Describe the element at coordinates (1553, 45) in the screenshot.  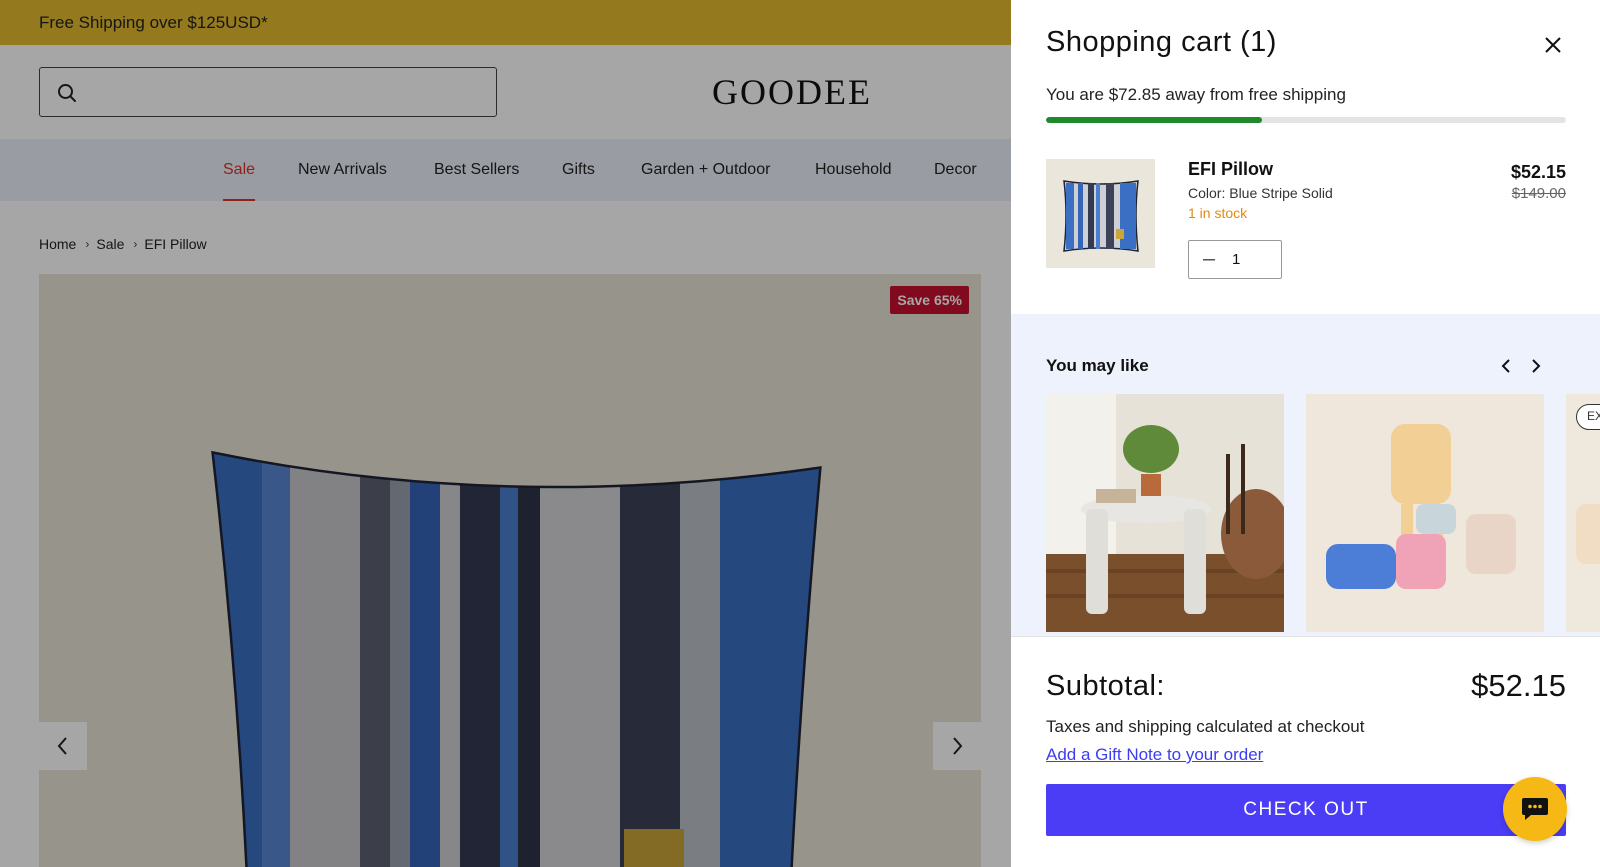
I see `close-icon` at that location.